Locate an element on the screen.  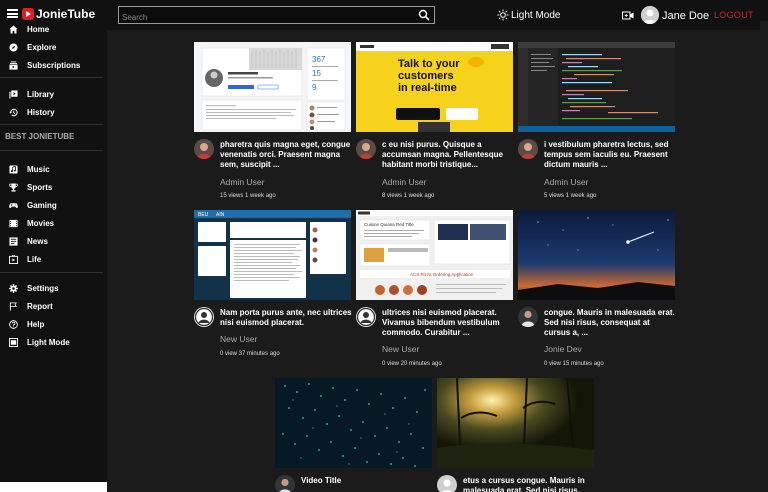
user-avatar is located at coordinates (650, 15).